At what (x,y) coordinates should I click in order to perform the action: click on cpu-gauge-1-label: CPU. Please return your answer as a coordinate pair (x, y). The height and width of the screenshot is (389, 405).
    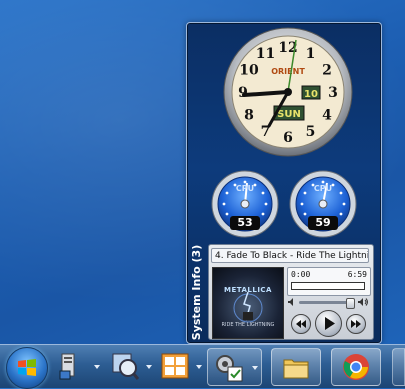
    Looking at the image, I should click on (245, 188).